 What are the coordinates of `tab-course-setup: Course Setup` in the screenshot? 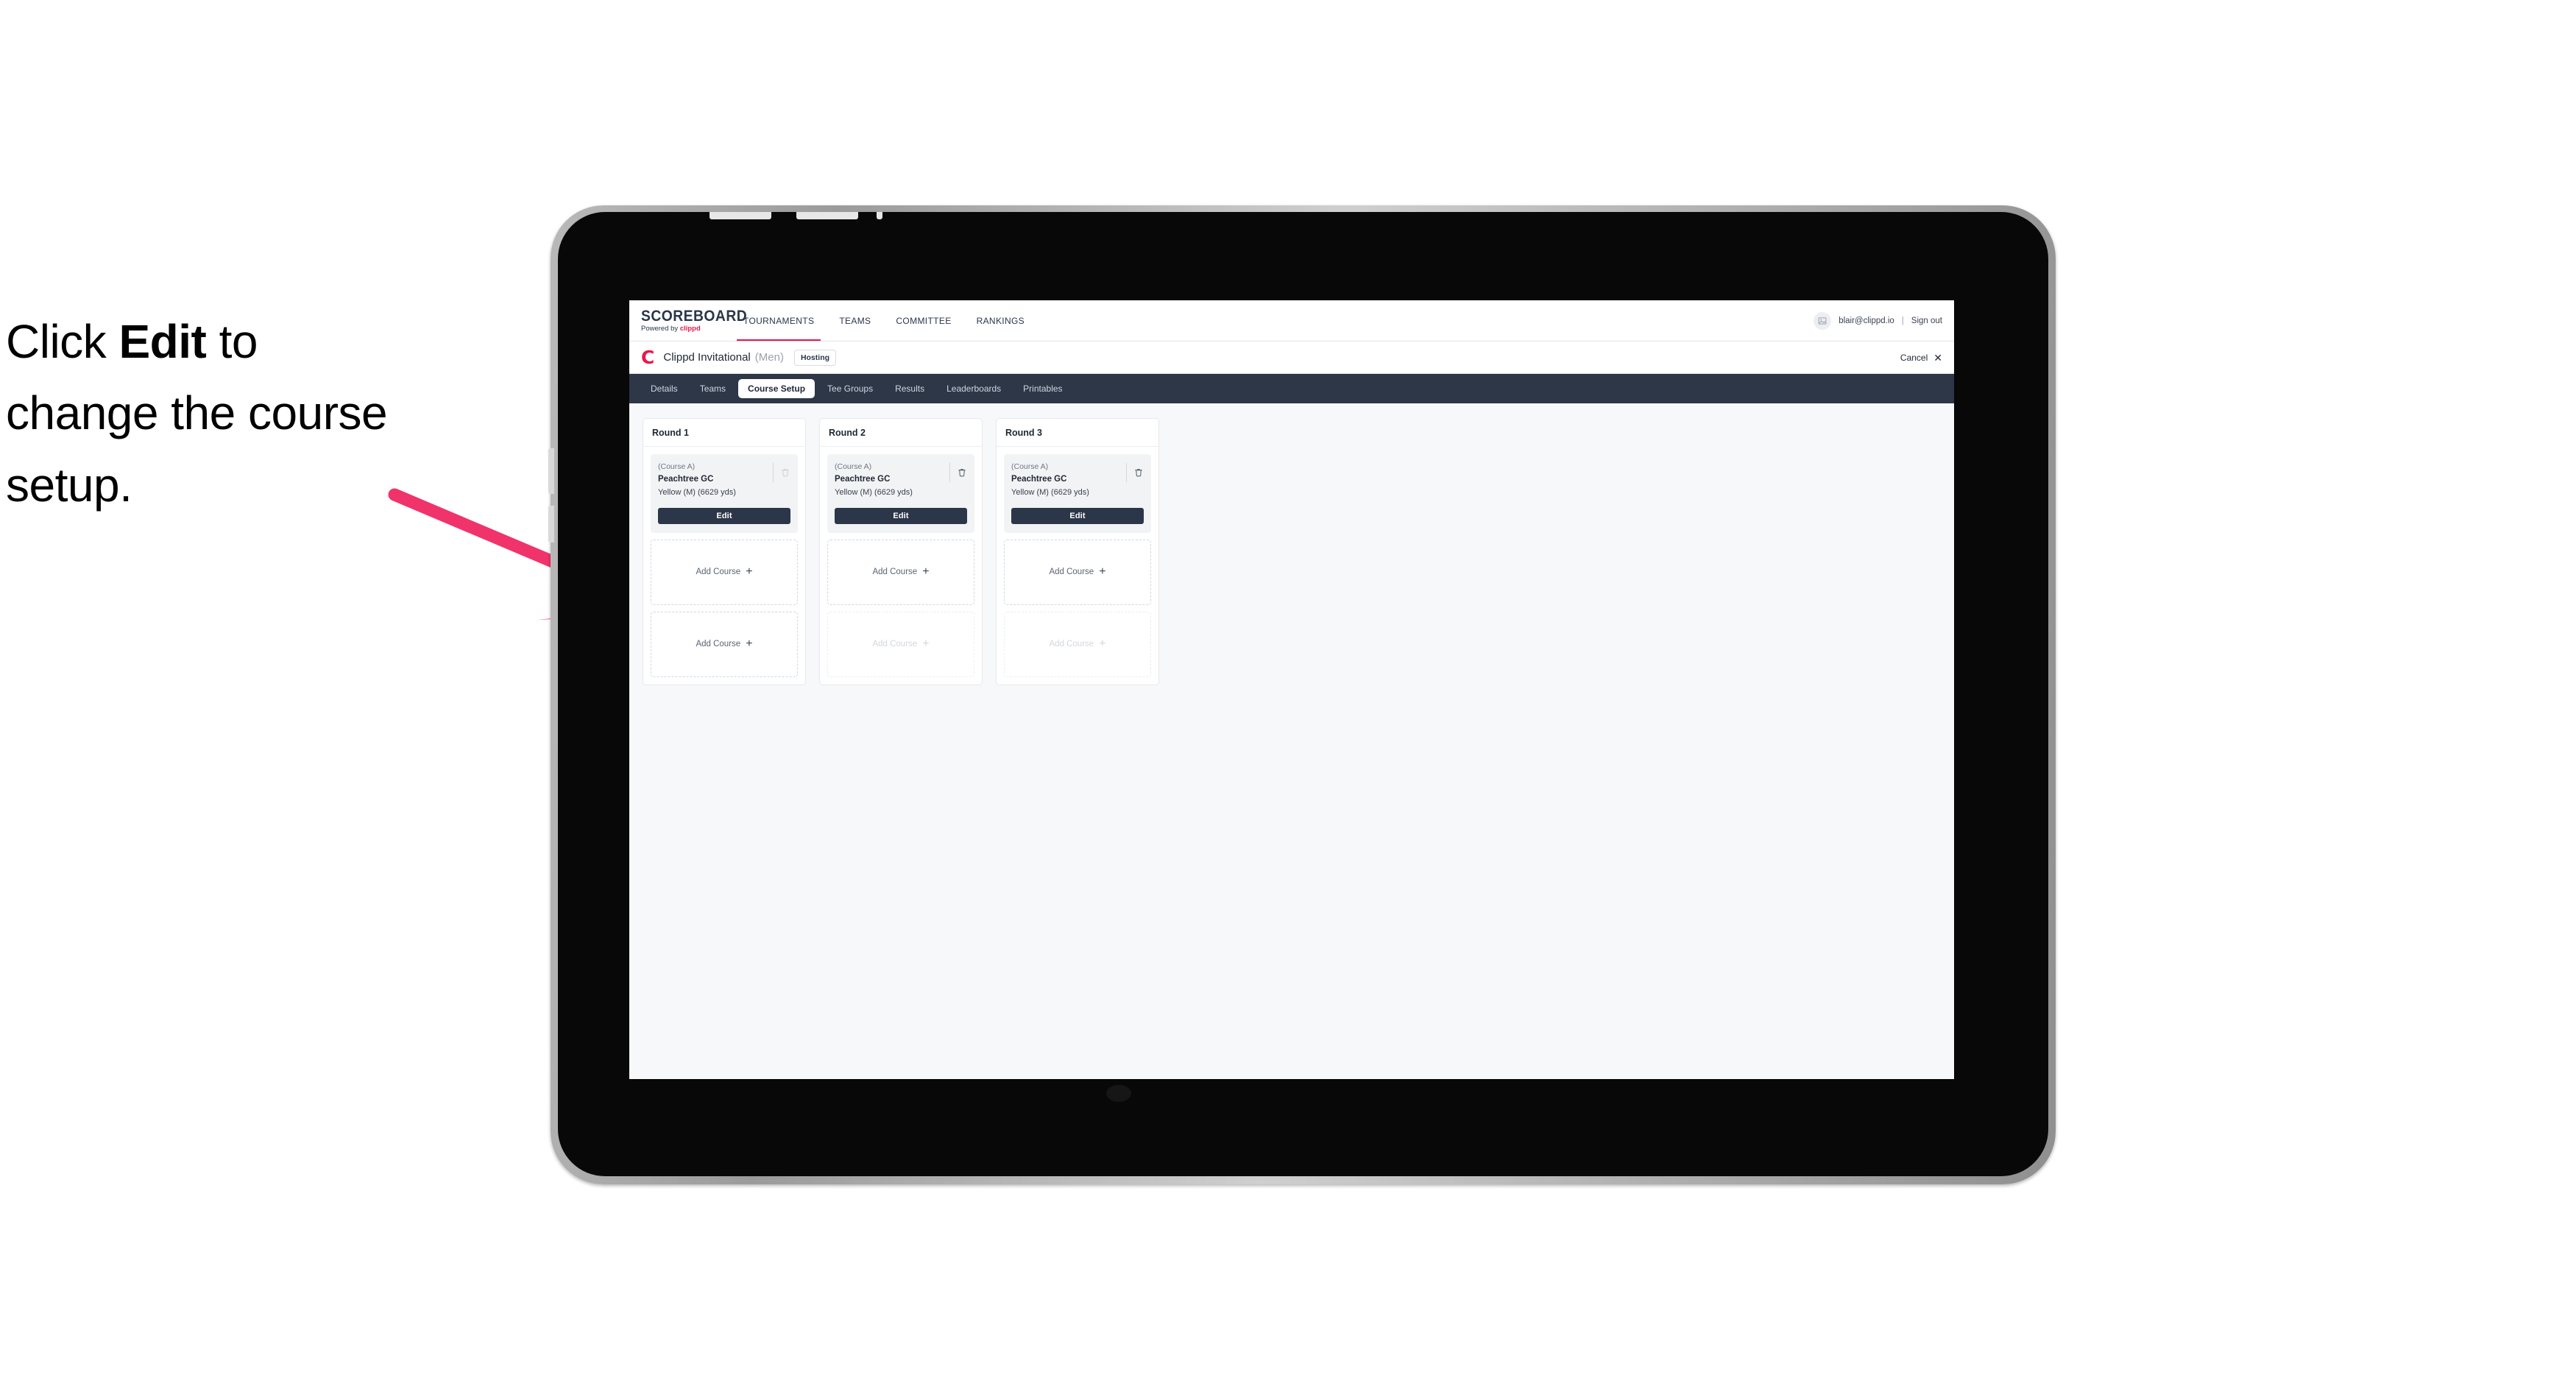 It's located at (776, 388).